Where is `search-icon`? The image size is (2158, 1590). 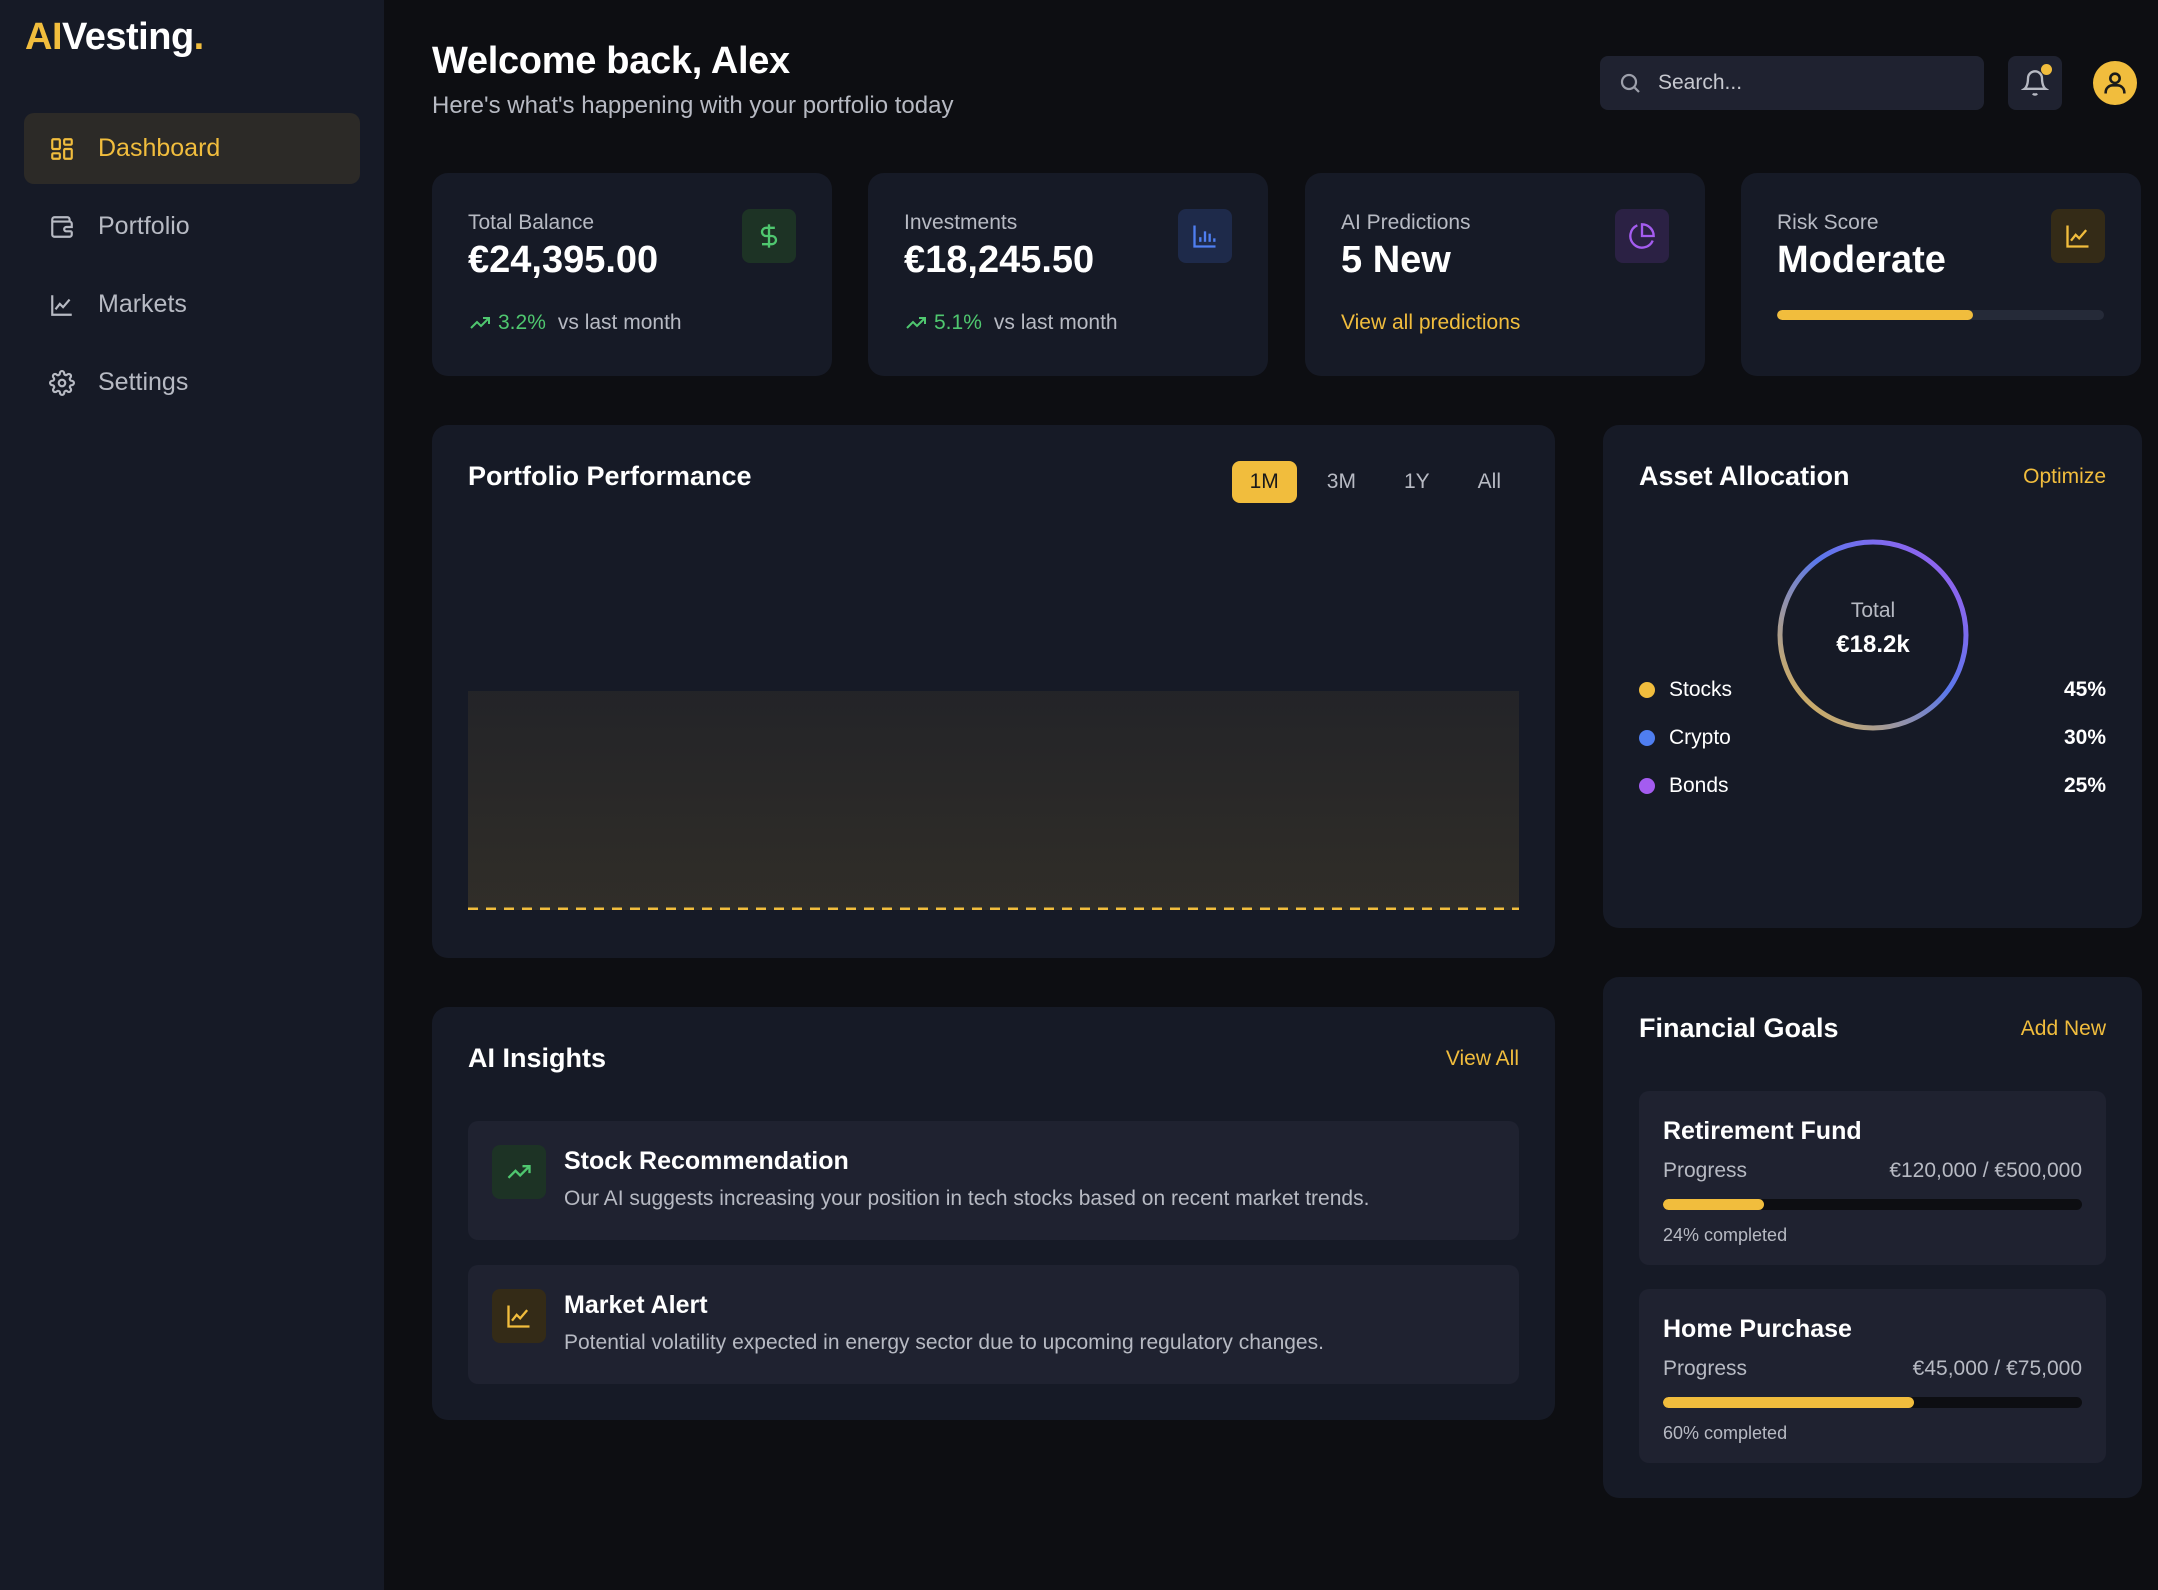
search-icon is located at coordinates (1630, 83).